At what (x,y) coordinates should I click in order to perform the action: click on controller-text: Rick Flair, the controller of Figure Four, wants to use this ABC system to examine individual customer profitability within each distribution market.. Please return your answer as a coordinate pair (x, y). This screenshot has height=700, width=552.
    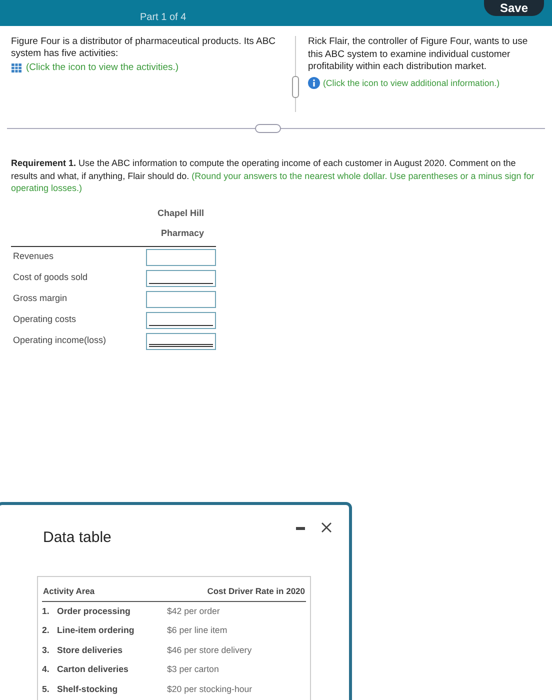
    Looking at the image, I should click on (418, 55).